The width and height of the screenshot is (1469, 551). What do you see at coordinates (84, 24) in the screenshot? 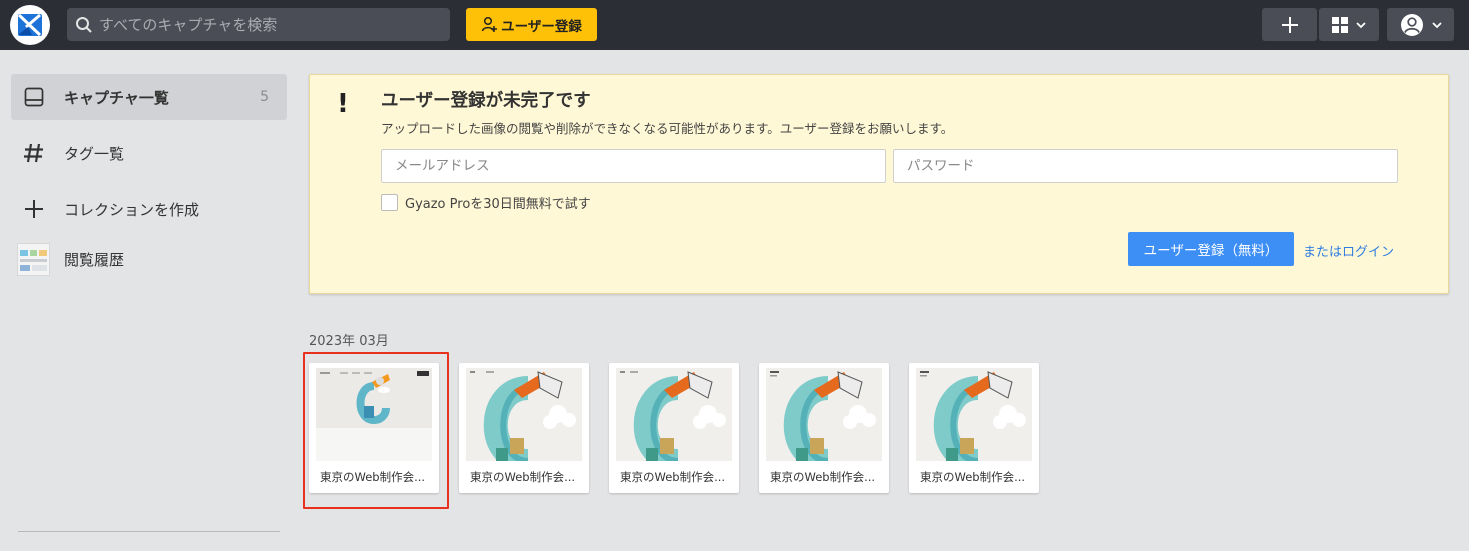
I see `search-icon` at bounding box center [84, 24].